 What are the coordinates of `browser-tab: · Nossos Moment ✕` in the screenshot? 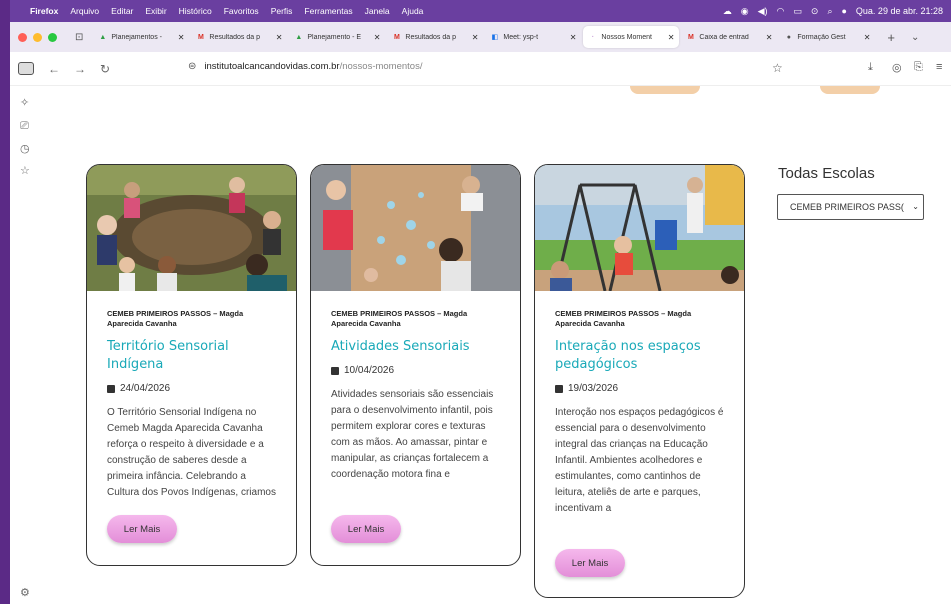 It's located at (631, 37).